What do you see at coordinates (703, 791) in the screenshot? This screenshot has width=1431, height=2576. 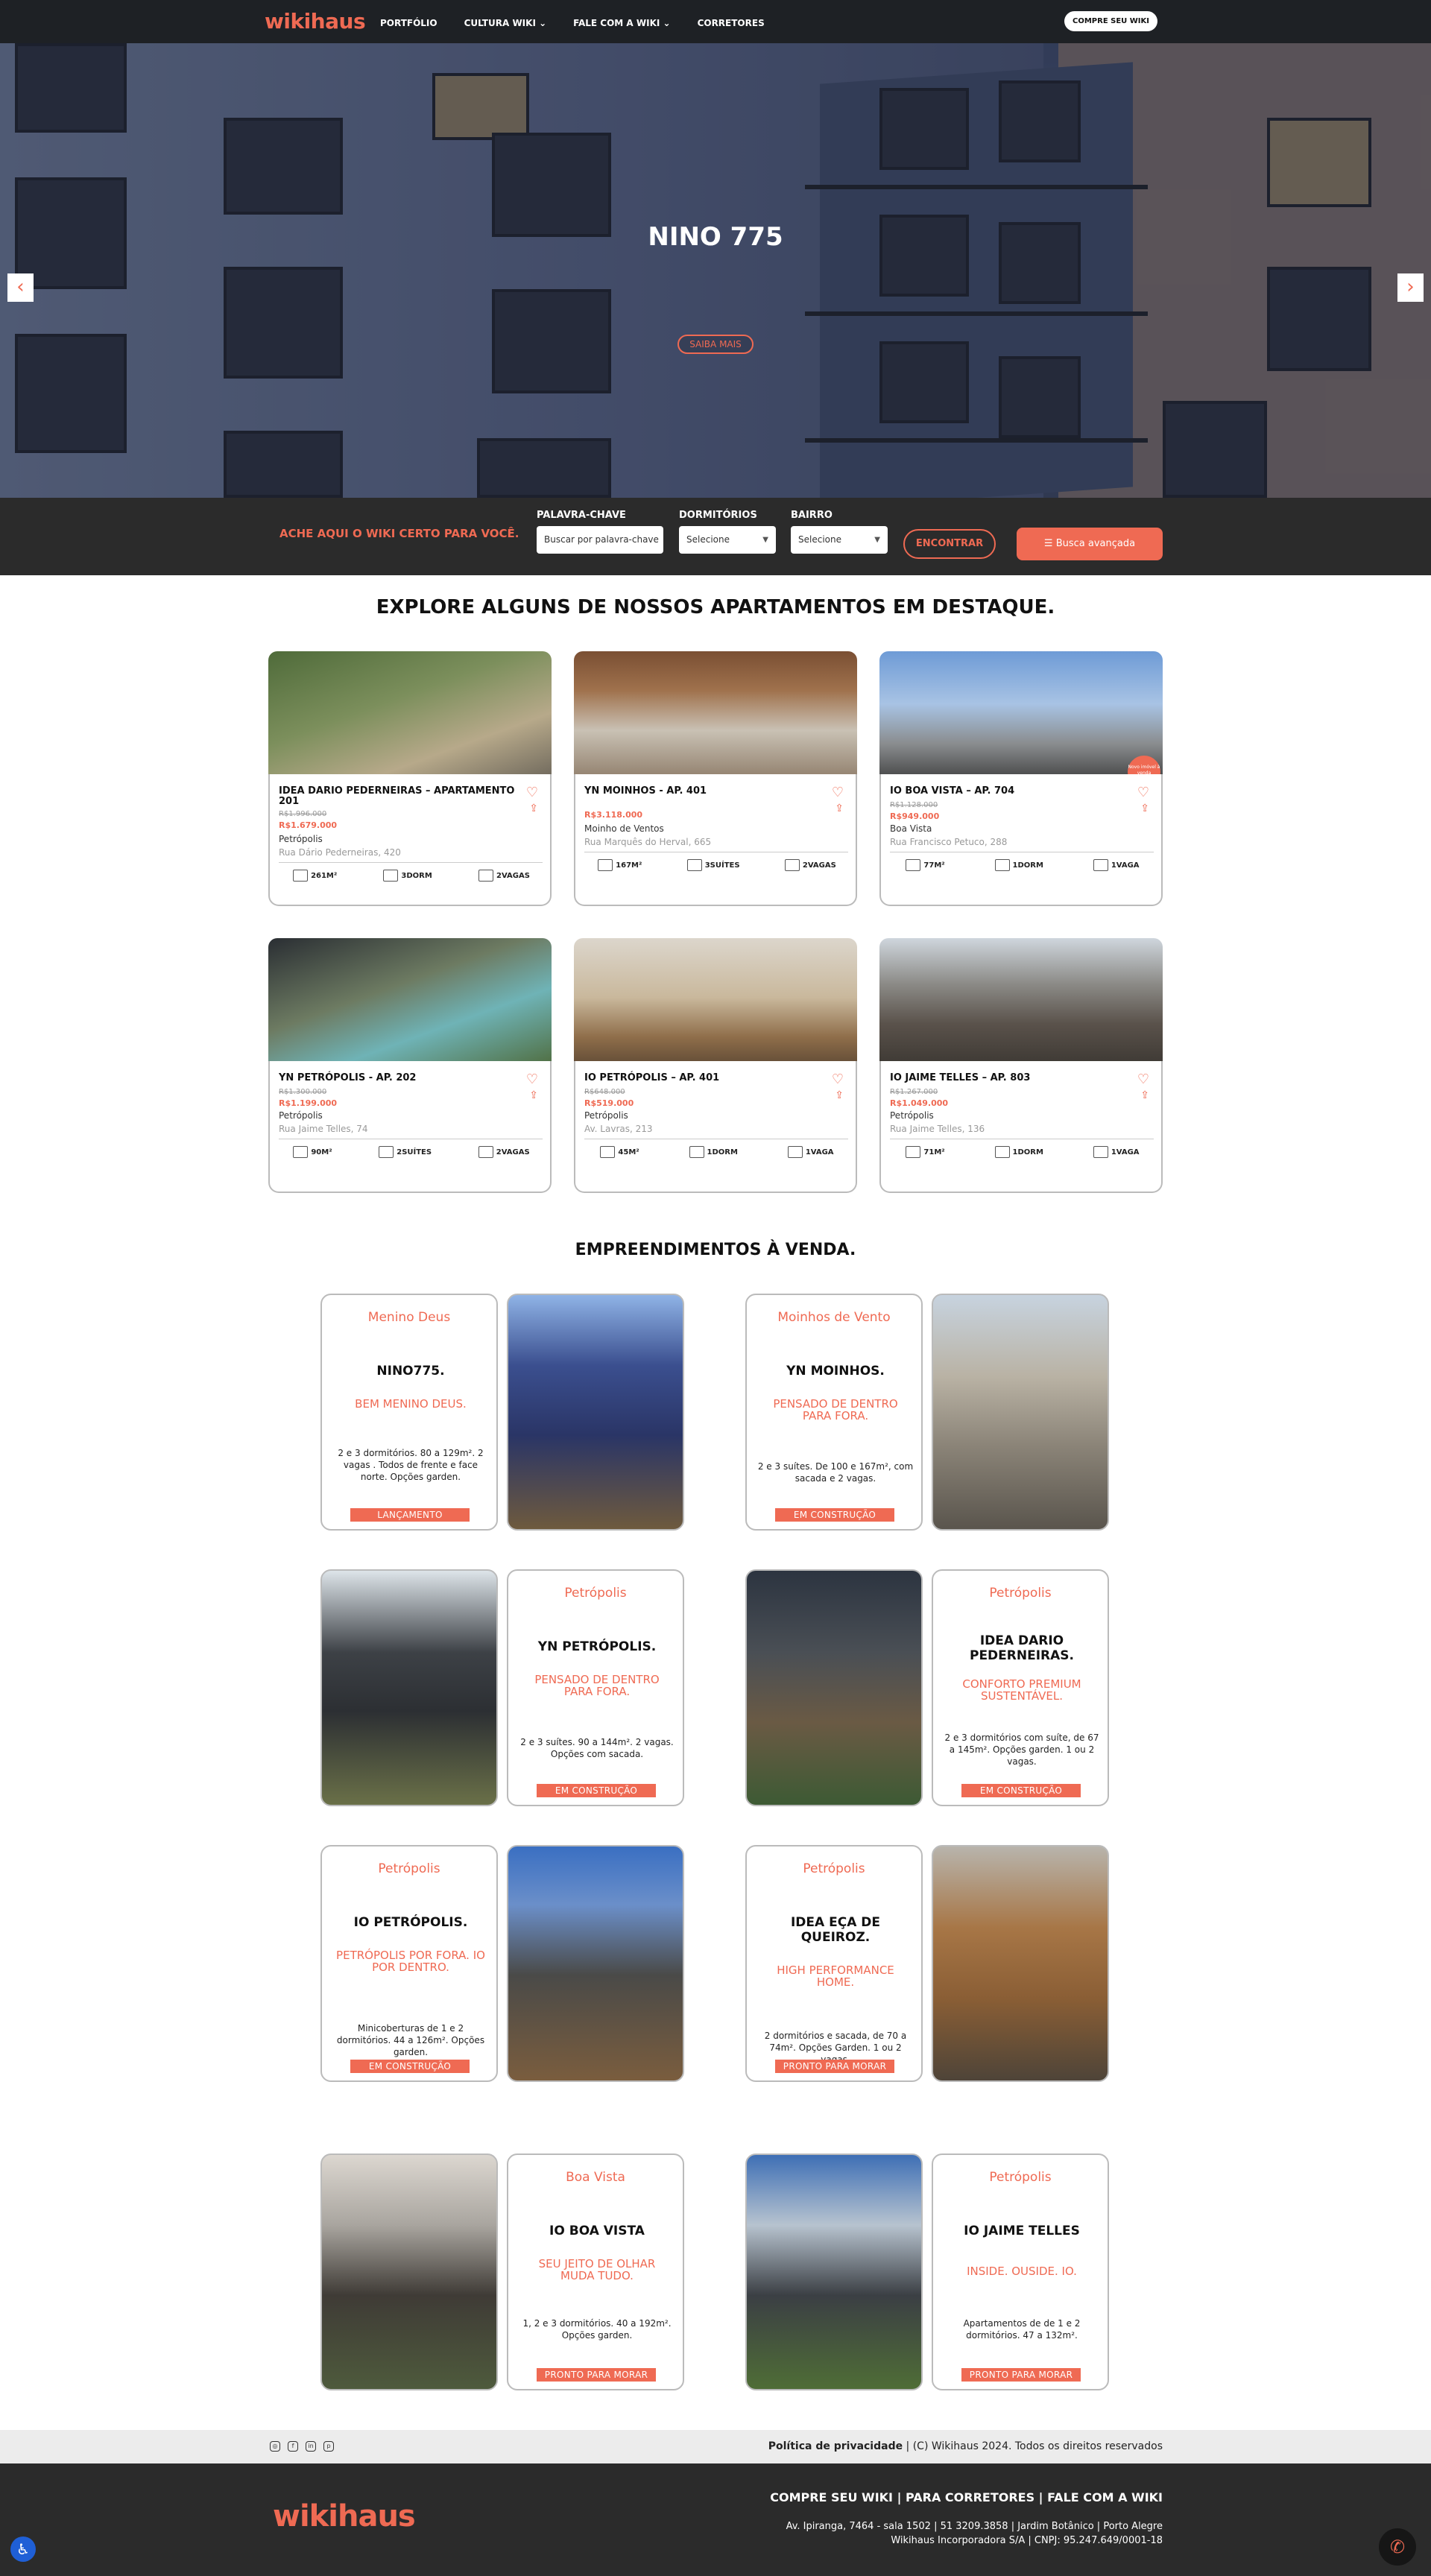 I see `card-title: YN MOINHOS - AP. 401` at bounding box center [703, 791].